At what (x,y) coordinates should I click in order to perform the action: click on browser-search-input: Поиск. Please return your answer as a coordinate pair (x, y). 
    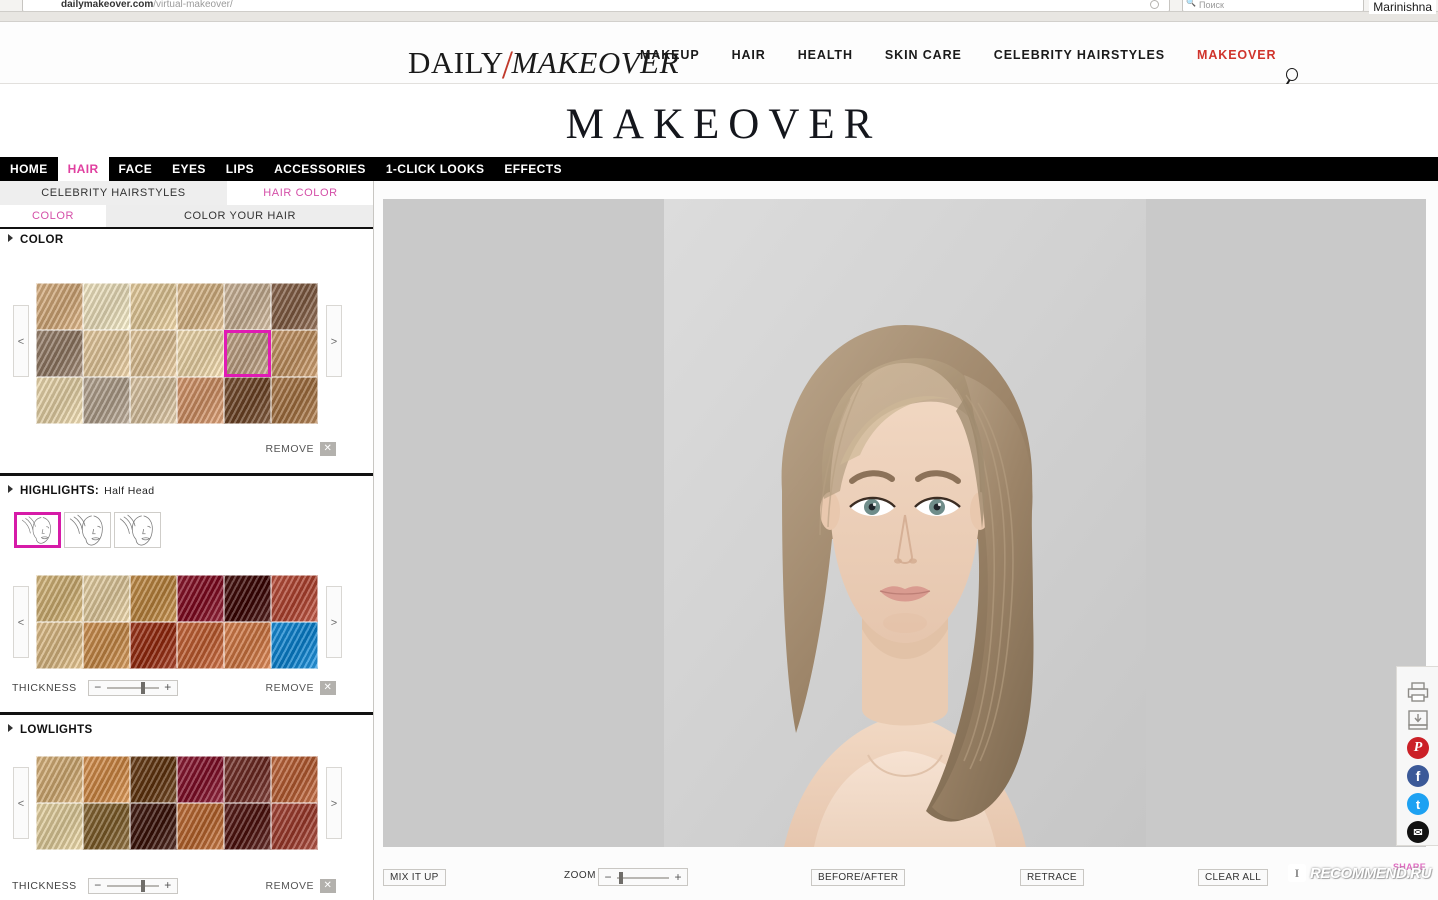
    Looking at the image, I should click on (1273, 5).